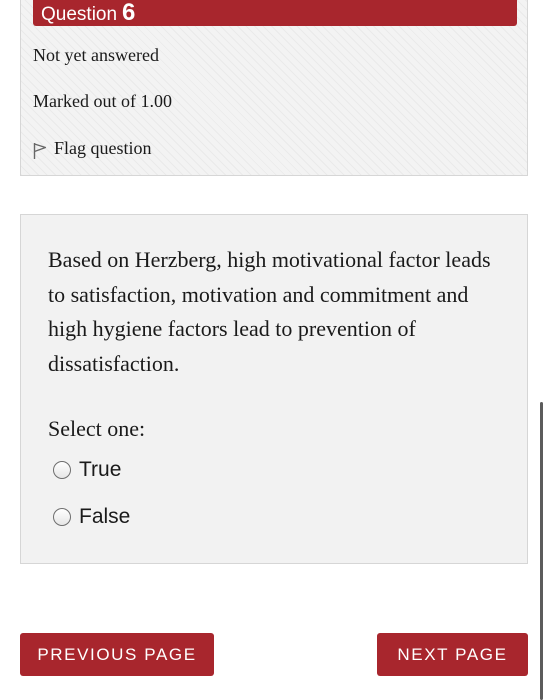  Describe the element at coordinates (275, 13) in the screenshot. I see `question-header: Question 6` at that location.